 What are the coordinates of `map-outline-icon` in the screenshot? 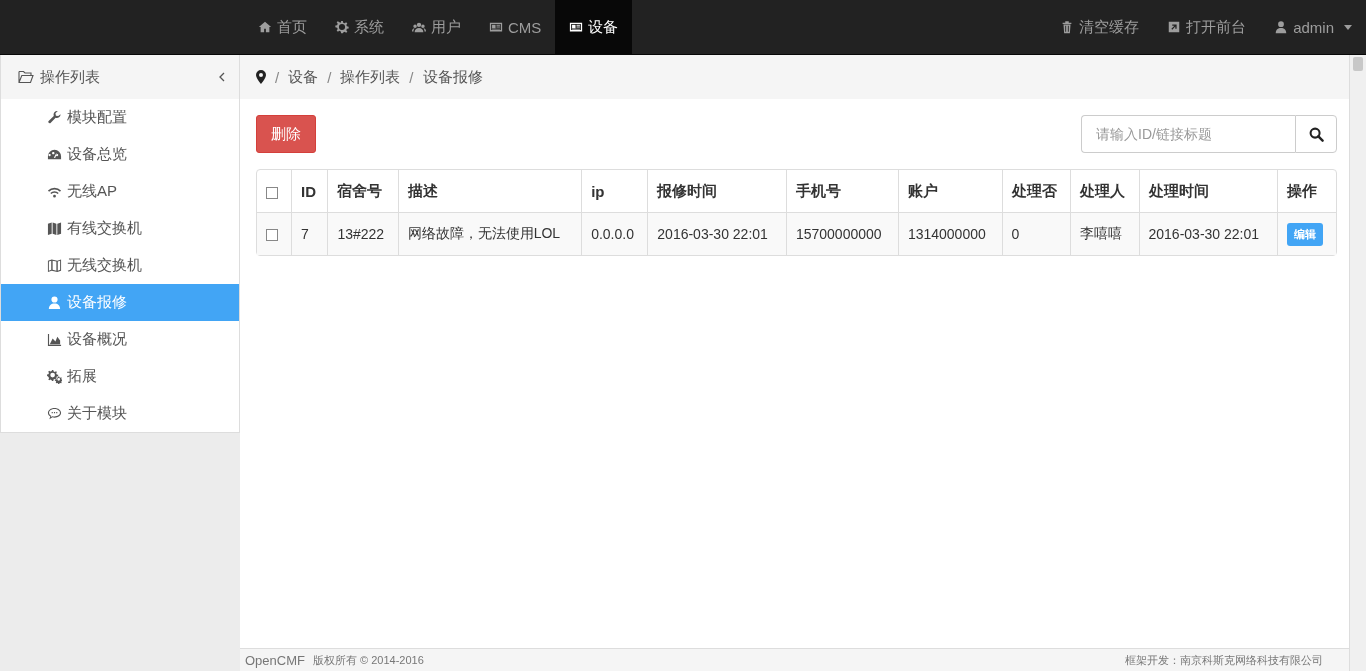 It's located at (54, 265).